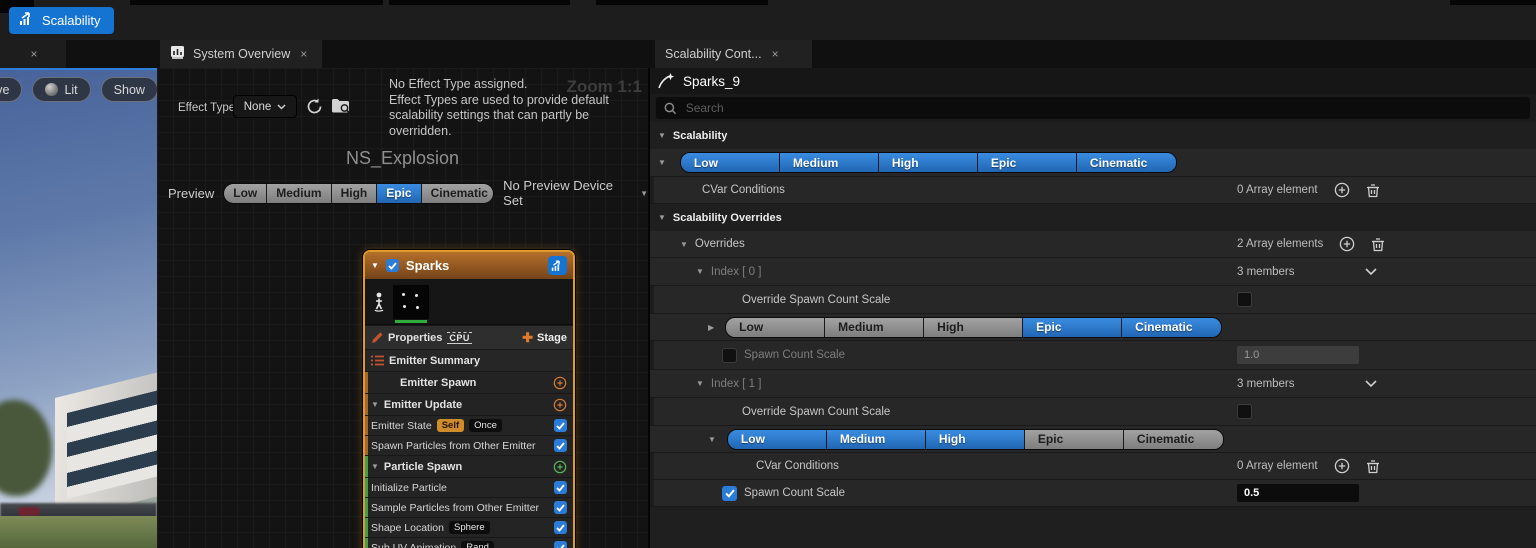  Describe the element at coordinates (246, 193) in the screenshot. I see `preview-low-button: Low` at that location.